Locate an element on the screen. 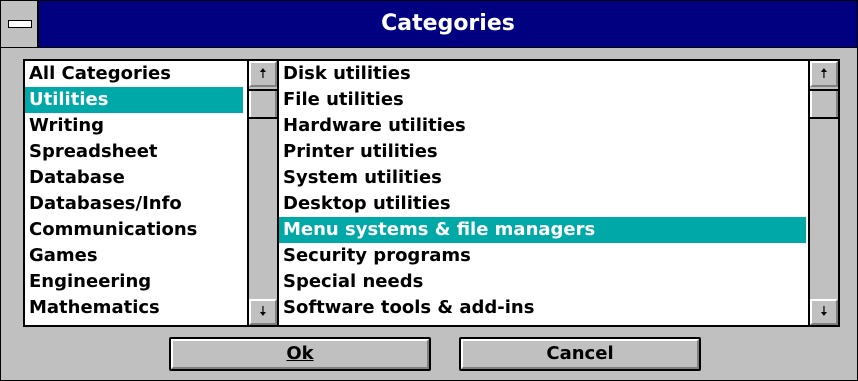 The height and width of the screenshot is (381, 858). ok-button: Ok is located at coordinates (300, 354).